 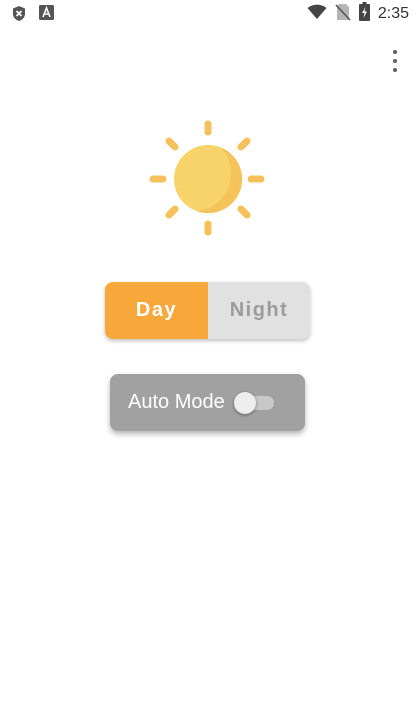 What do you see at coordinates (156, 310) in the screenshot?
I see `day-option: Day` at bounding box center [156, 310].